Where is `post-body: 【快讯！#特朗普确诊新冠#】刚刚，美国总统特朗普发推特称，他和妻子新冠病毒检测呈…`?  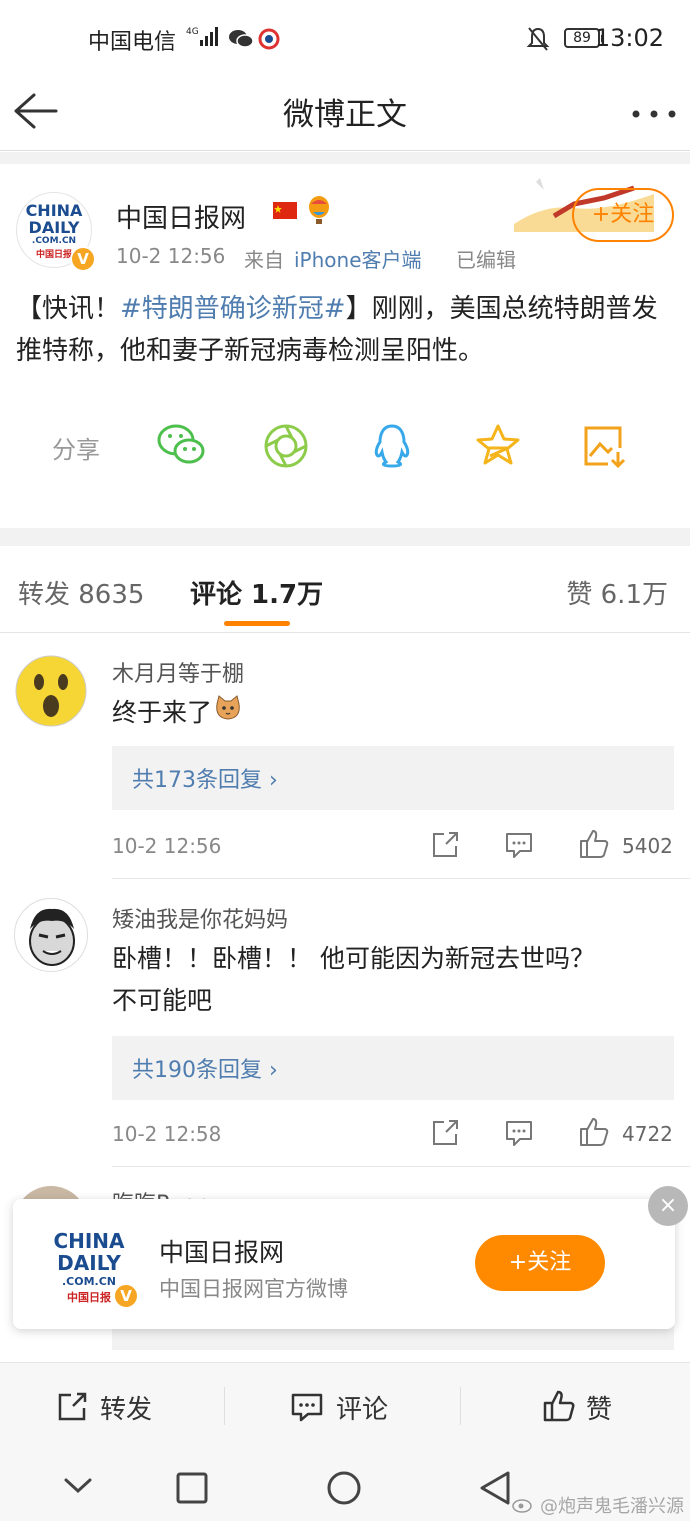
post-body: 【快讯！#特朗普确诊新冠#】刚刚，美国总统特朗普发推特称，他和妻子新冠病毒检测呈… is located at coordinates (346, 330).